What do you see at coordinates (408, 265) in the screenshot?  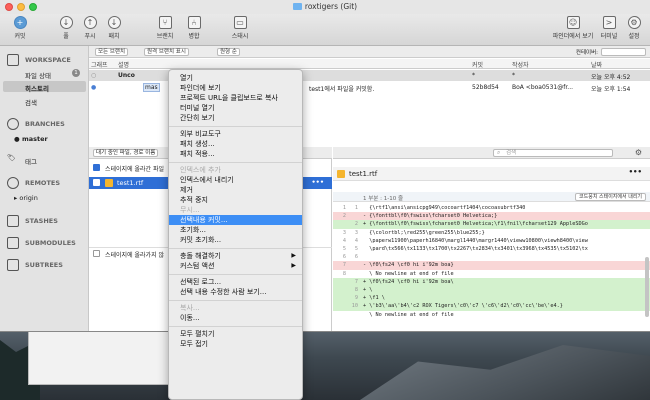 I see `diff-line-text: - \f0\fs24 \cf0 hi i'92m boa}` at bounding box center [408, 265].